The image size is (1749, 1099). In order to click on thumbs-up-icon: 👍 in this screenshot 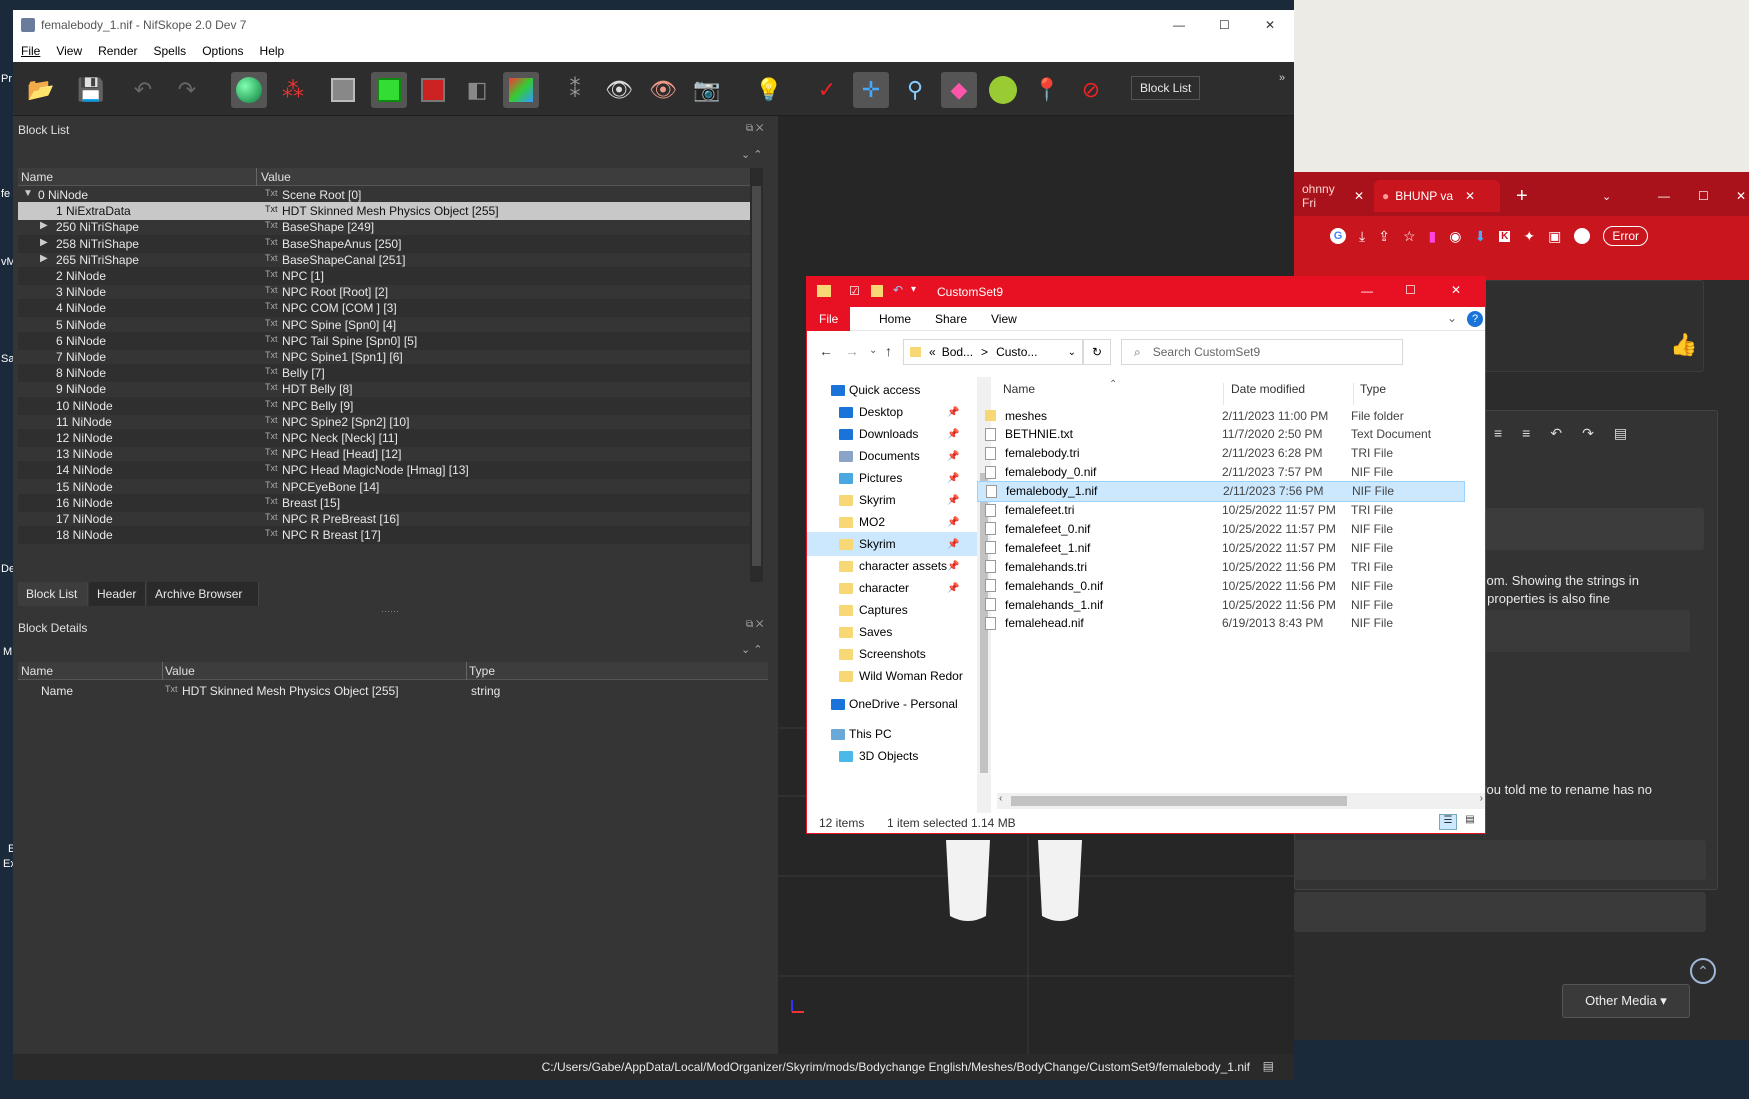, I will do `click(1683, 345)`.